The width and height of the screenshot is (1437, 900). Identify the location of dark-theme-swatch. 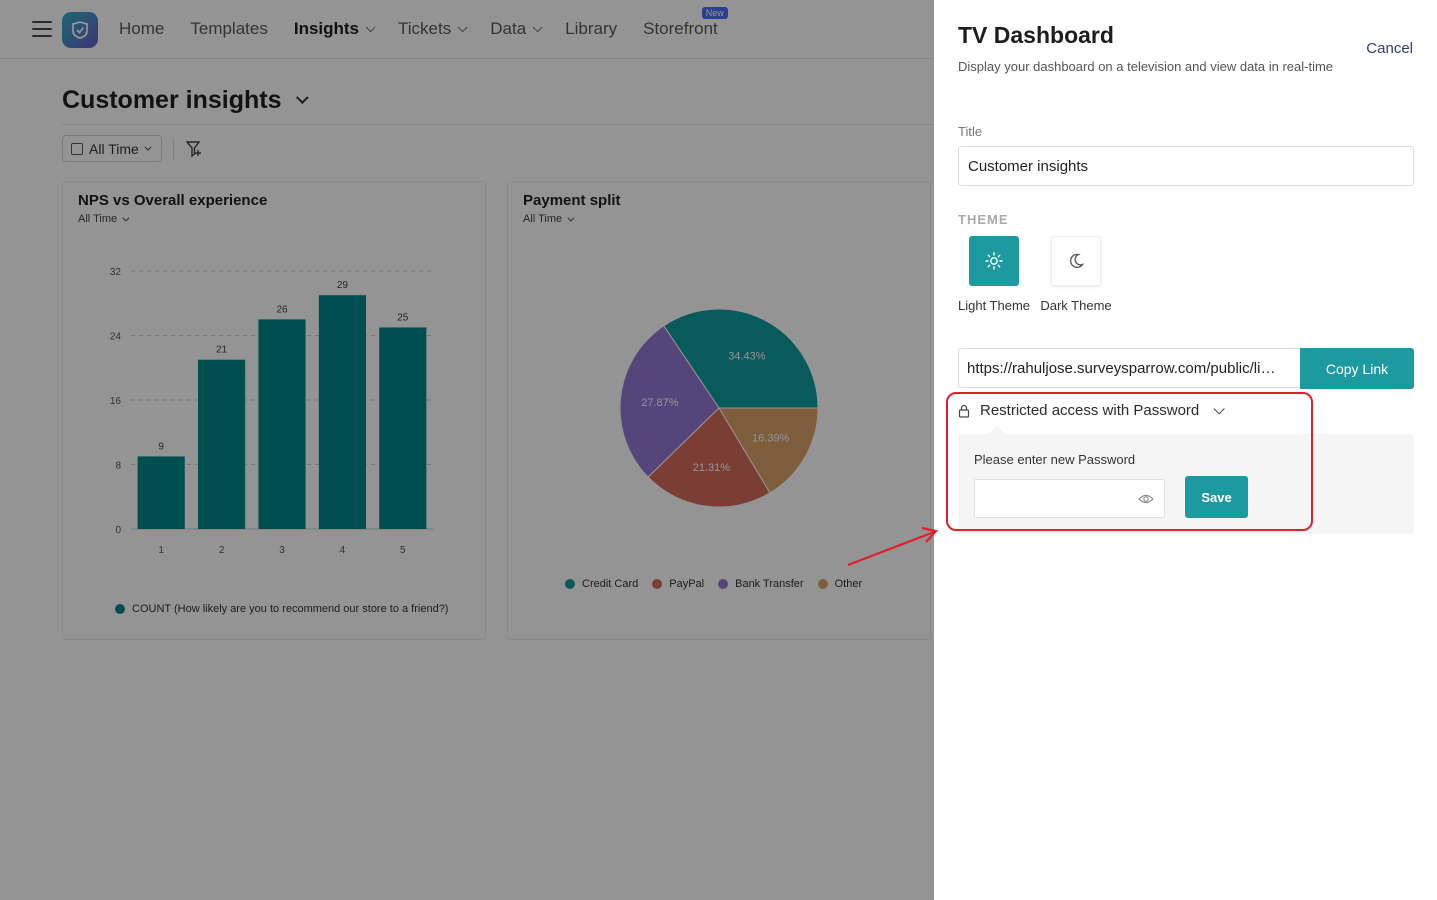
(1076, 261).